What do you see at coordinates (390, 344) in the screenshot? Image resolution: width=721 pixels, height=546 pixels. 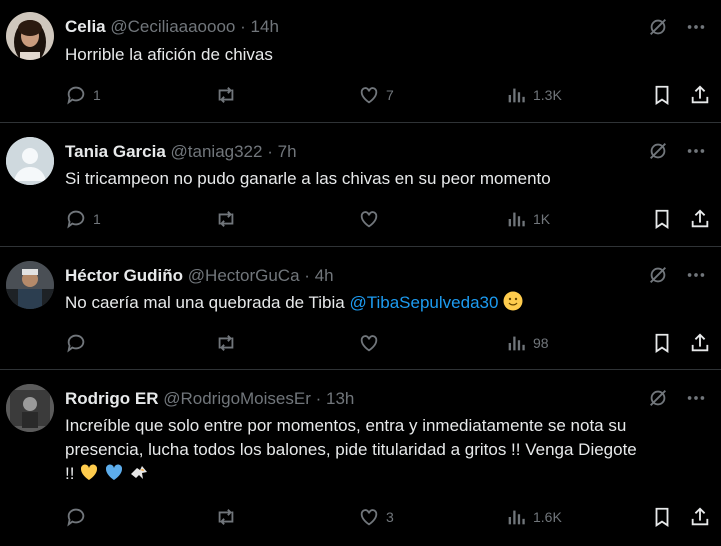 I see `tweet-actions: 98` at bounding box center [390, 344].